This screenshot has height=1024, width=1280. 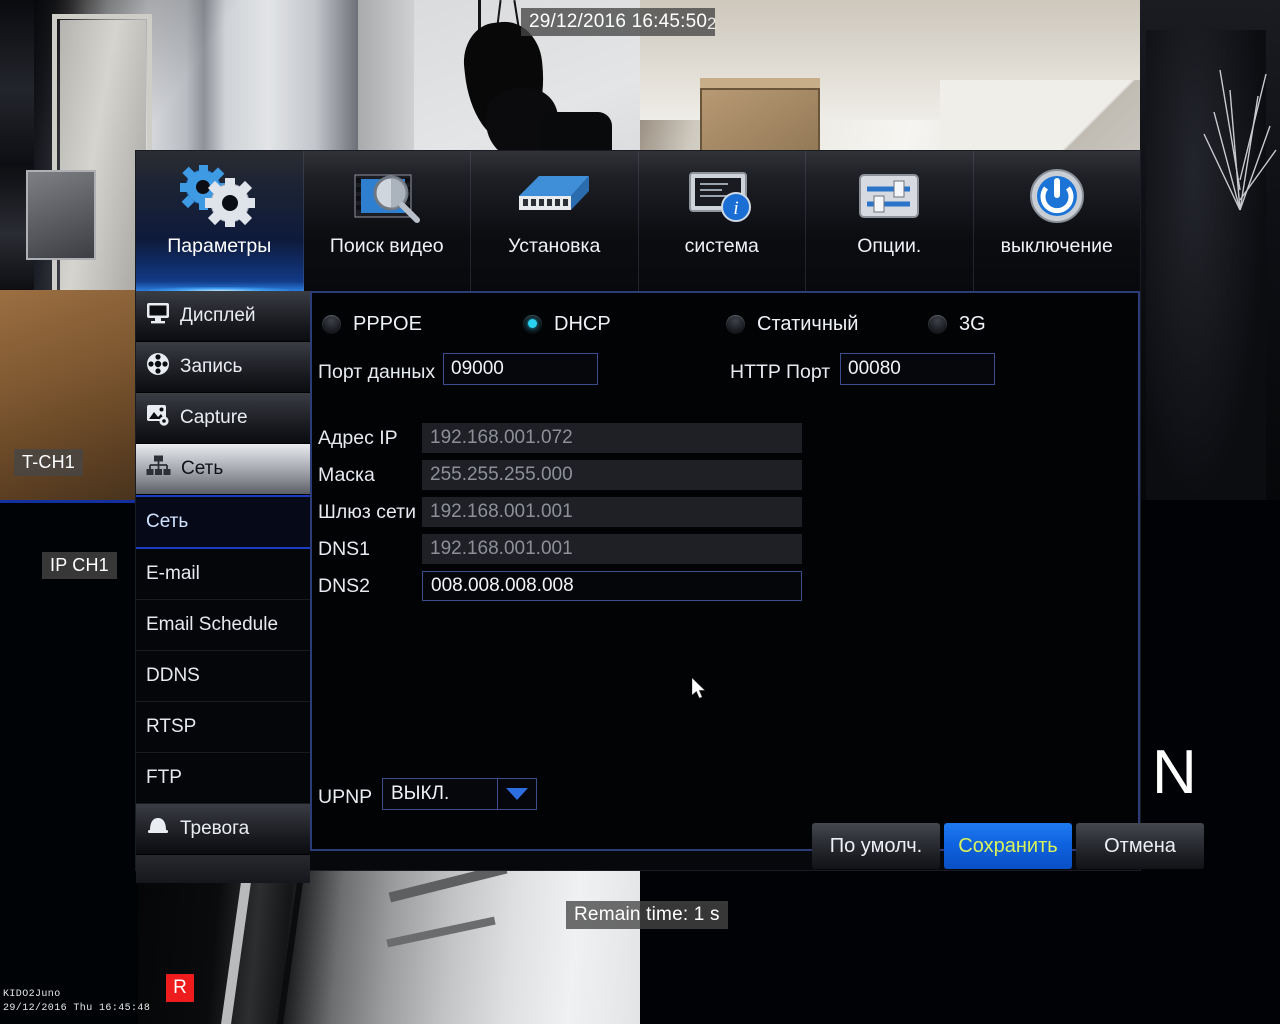 I want to click on camera-view-far-right, so click(x=1210, y=250).